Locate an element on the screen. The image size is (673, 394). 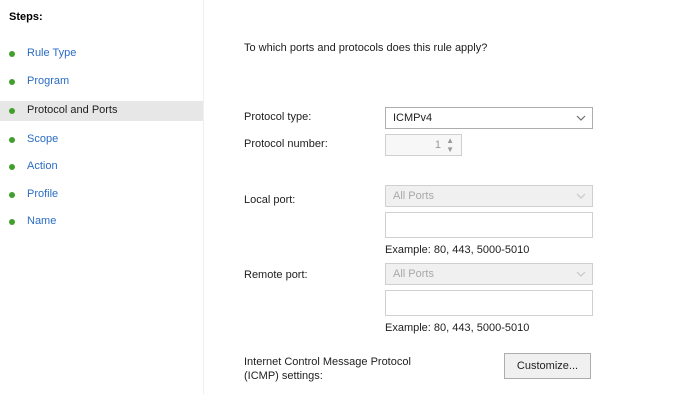
step-label: Scope is located at coordinates (43, 139).